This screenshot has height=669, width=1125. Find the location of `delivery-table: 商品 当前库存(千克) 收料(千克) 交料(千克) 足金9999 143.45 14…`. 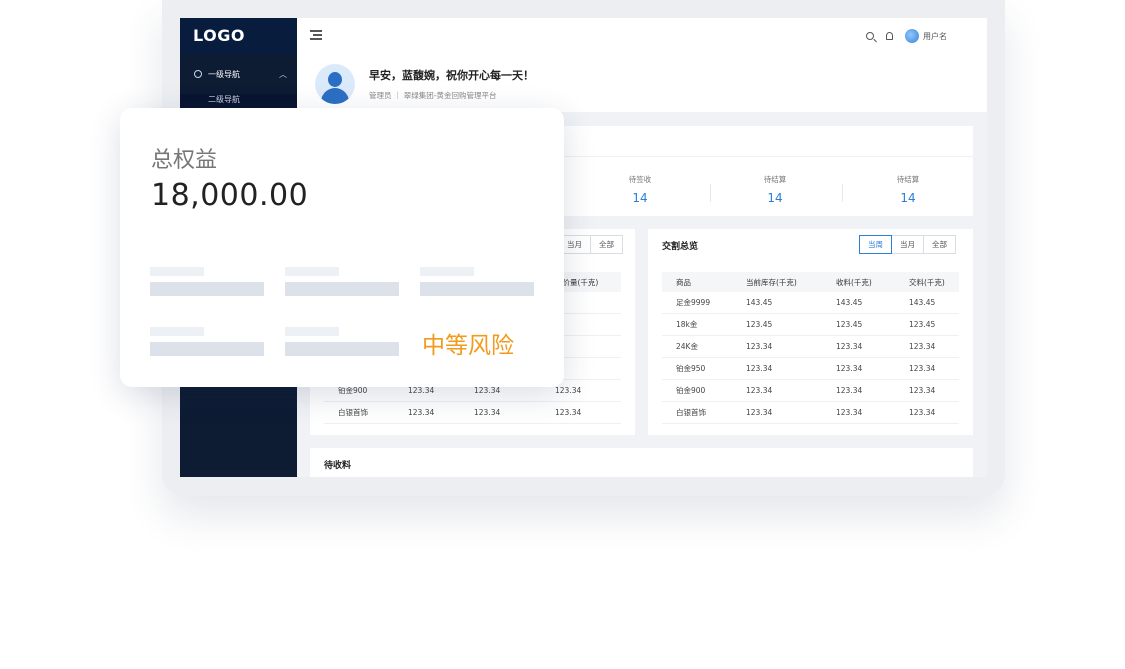

delivery-table: 商品 当前库存(千克) 收料(千克) 交料(千克) 足金9999 143.45 14… is located at coordinates (810, 348).